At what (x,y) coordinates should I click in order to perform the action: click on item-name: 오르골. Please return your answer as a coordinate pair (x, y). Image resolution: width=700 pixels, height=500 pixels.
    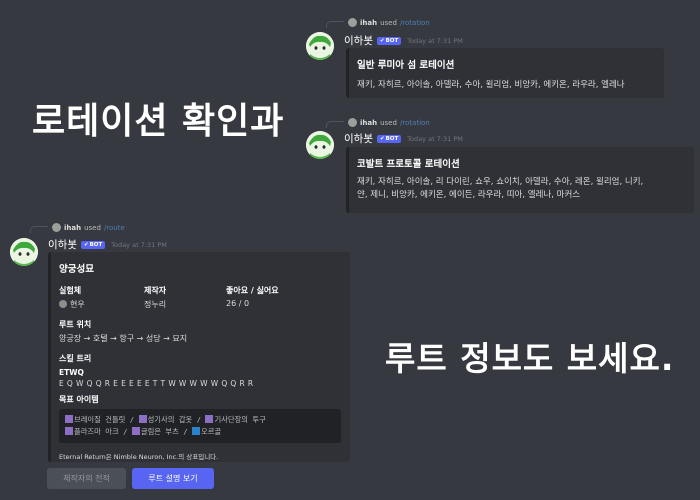
    Looking at the image, I should click on (211, 431).